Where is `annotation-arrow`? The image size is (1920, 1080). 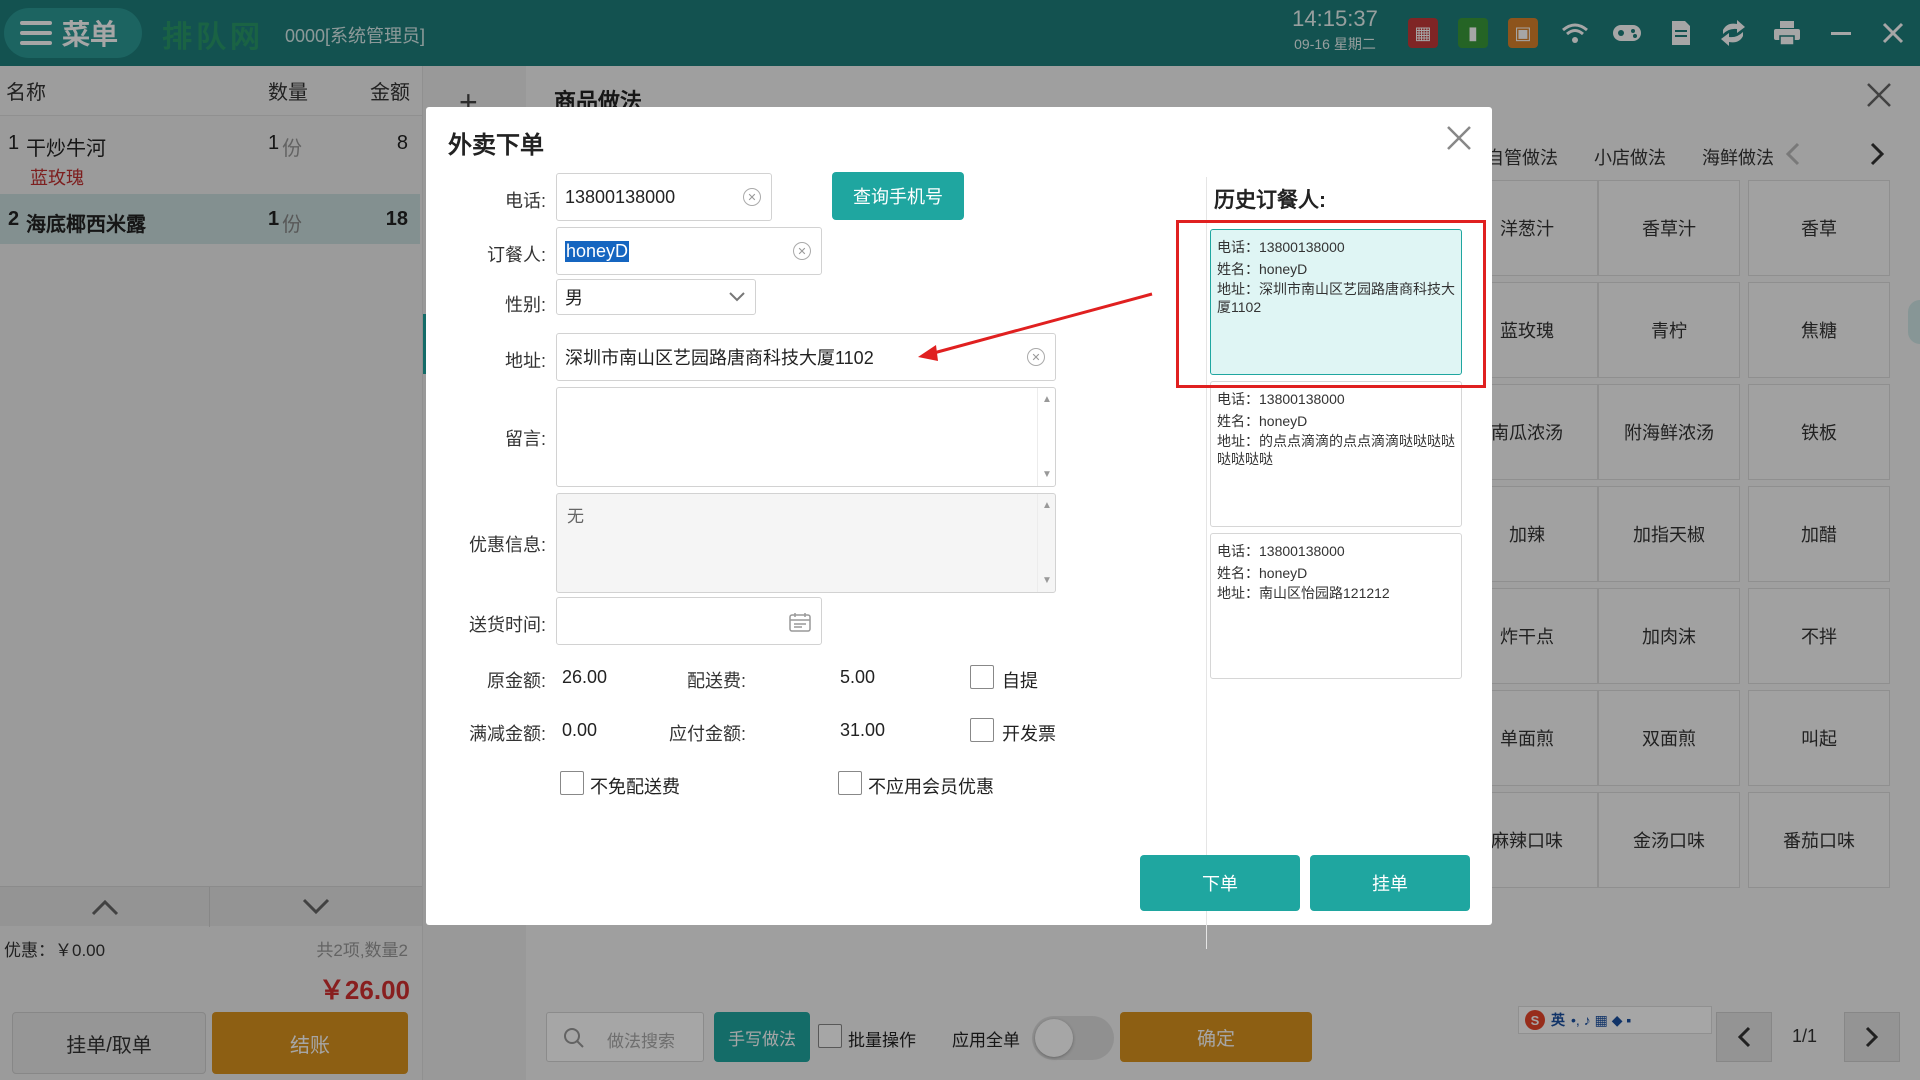 annotation-arrow is located at coordinates (1035, 326).